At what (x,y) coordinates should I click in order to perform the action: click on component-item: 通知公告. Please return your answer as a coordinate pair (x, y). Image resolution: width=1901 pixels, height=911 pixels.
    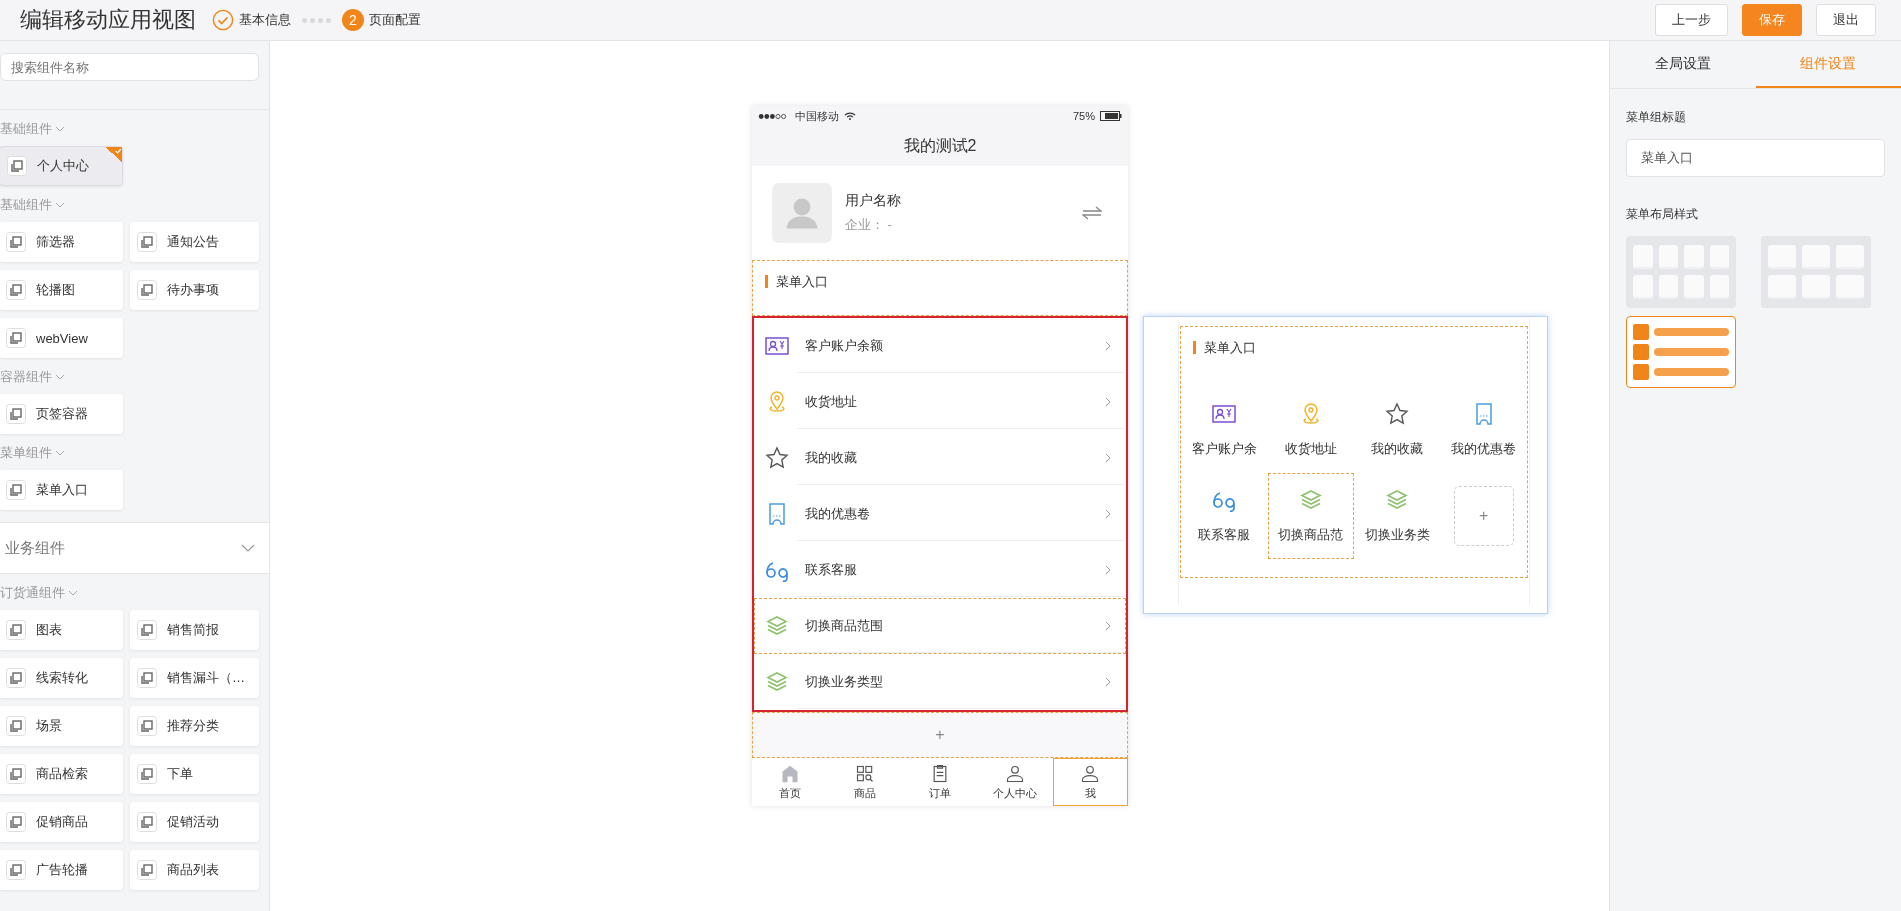
    Looking at the image, I should click on (194, 242).